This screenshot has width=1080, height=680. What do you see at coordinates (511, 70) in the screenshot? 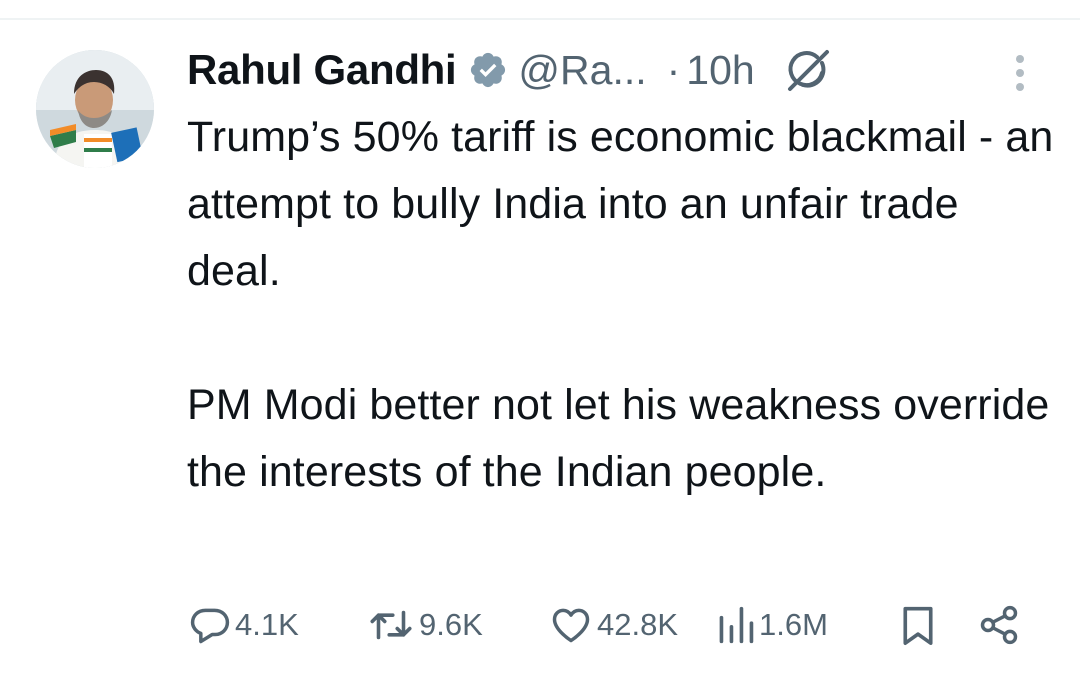
I see `tweet-header: Rahul Gandhi @Ra... · 10h` at bounding box center [511, 70].